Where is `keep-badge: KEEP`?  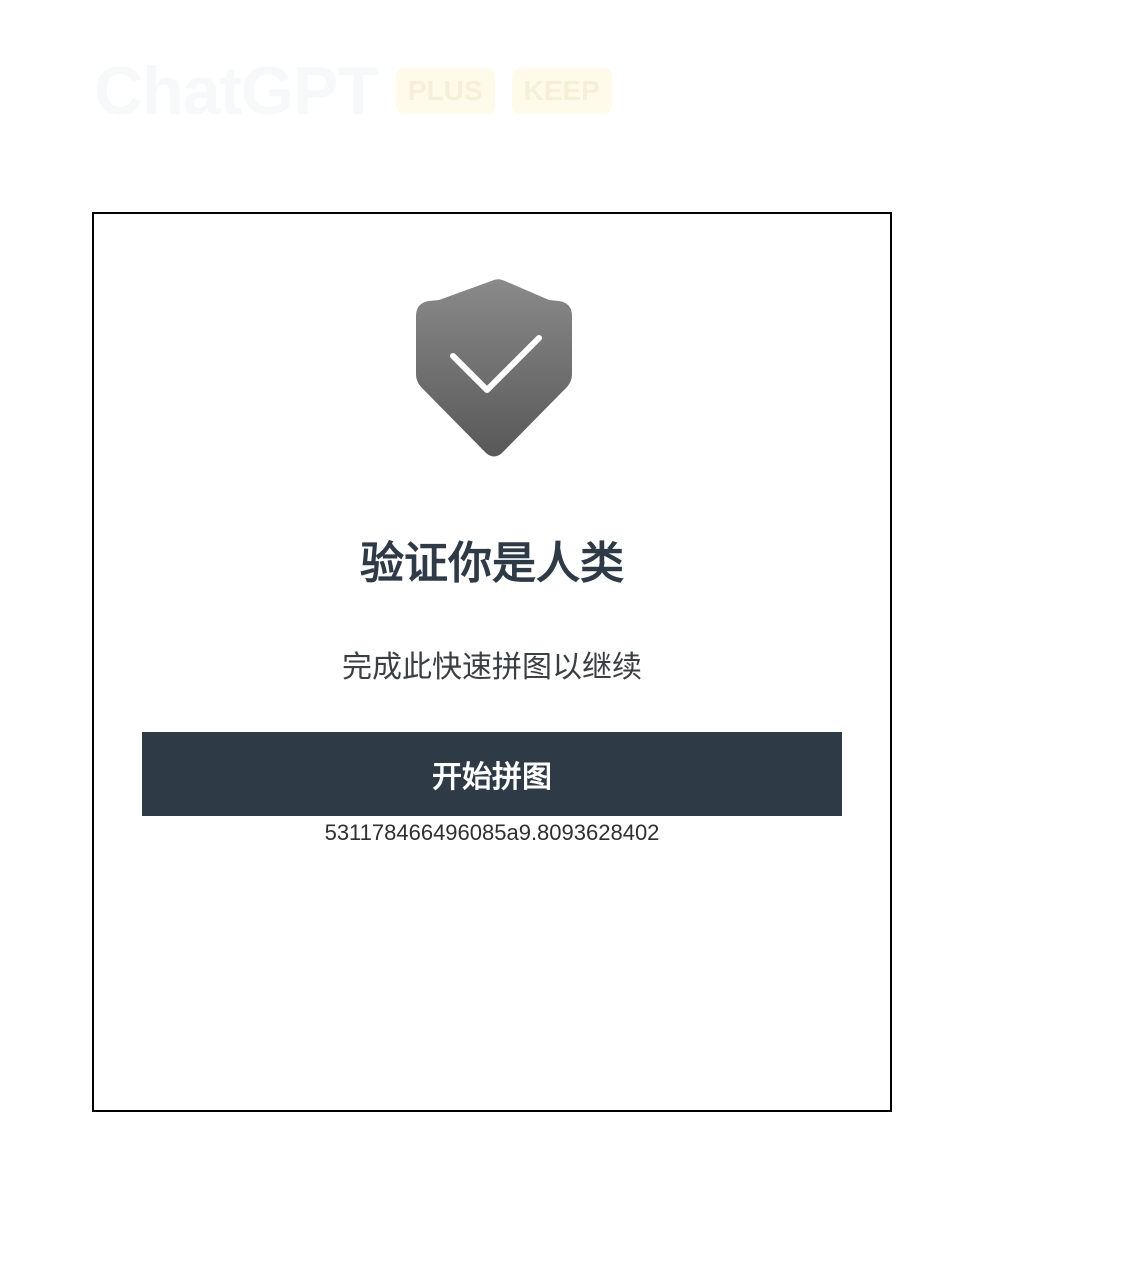 keep-badge: KEEP is located at coordinates (561, 91).